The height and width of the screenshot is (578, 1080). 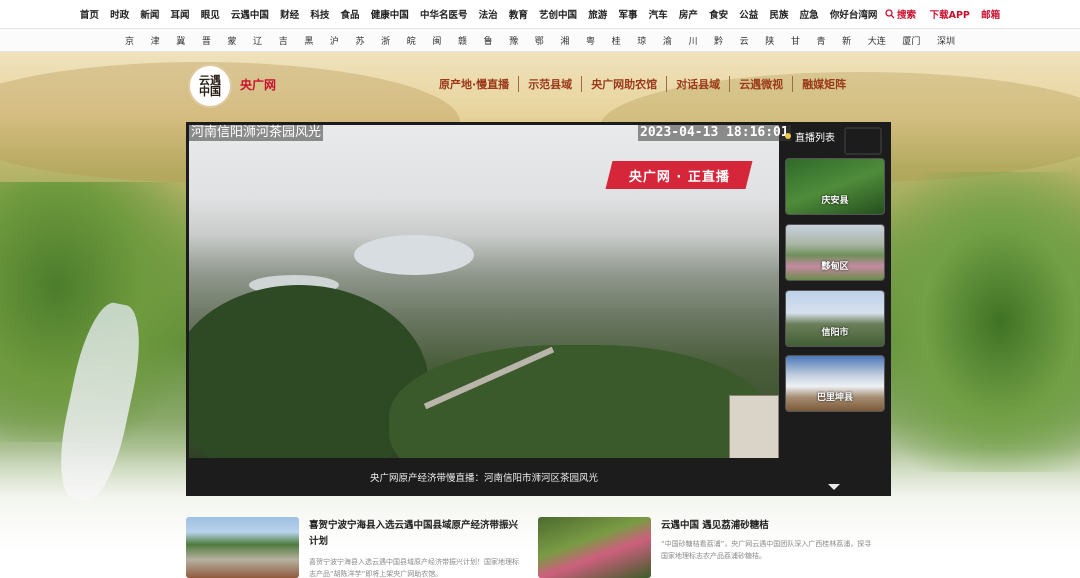 What do you see at coordinates (290, 14) in the screenshot?
I see `top-nav-item: 财经` at bounding box center [290, 14].